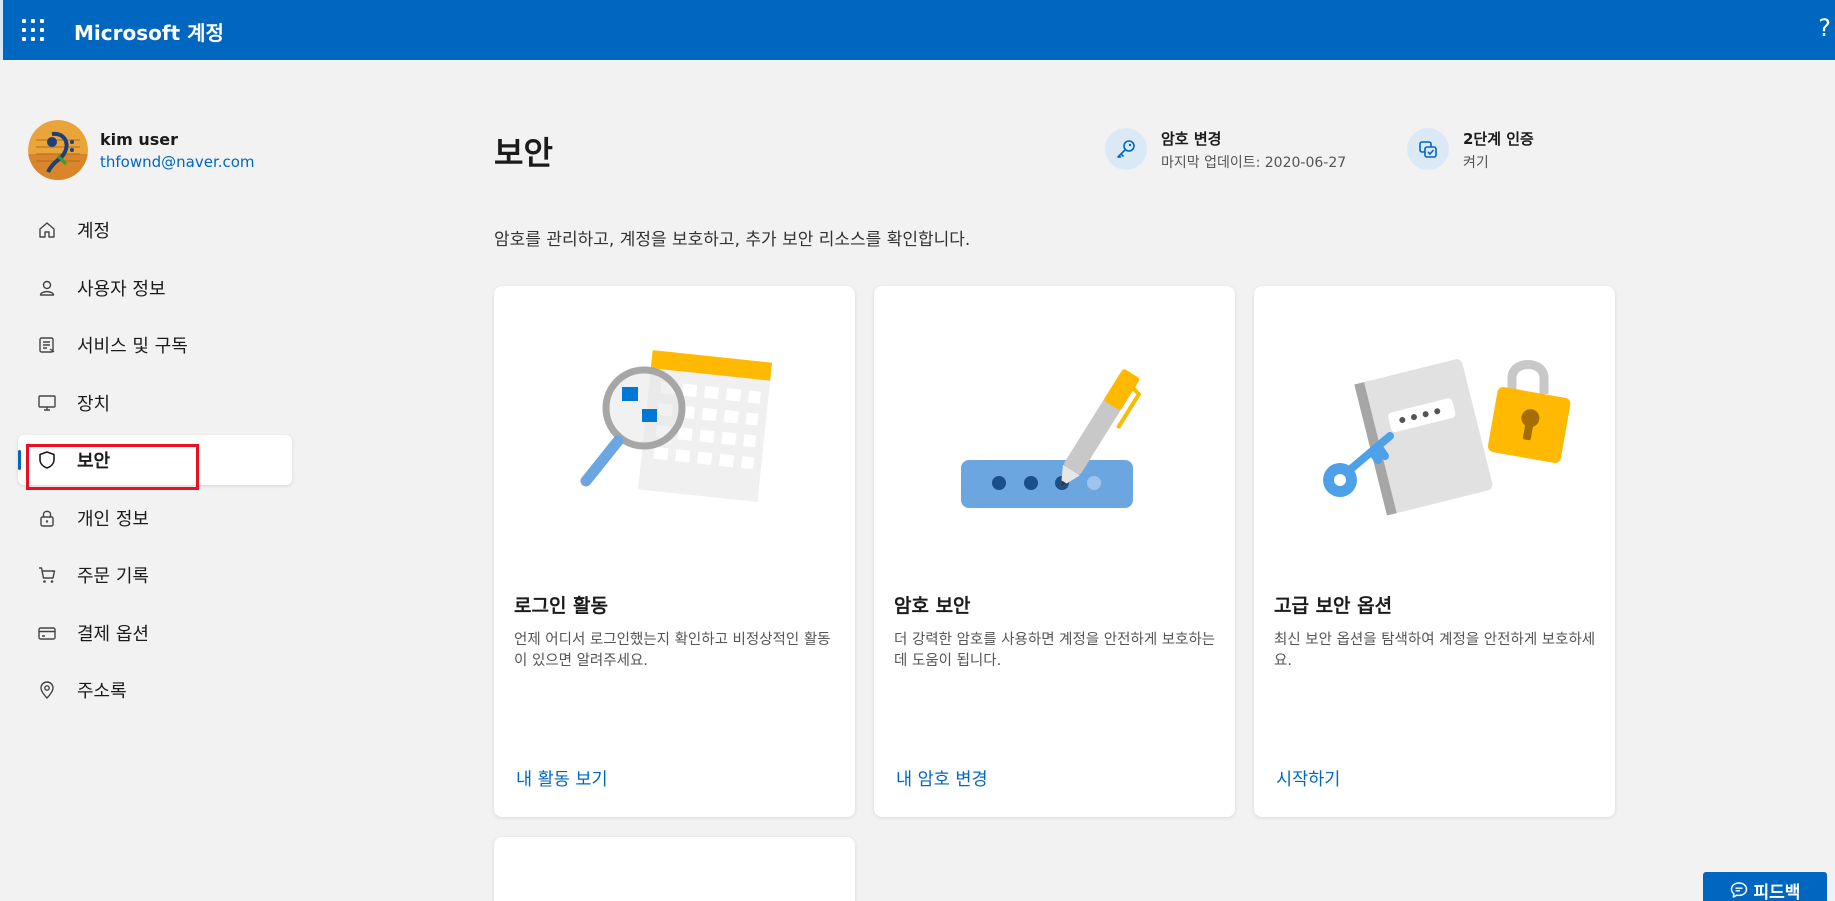 The height and width of the screenshot is (901, 1835). I want to click on sidebar-item-user-info: 사용자 정보, so click(155, 288).